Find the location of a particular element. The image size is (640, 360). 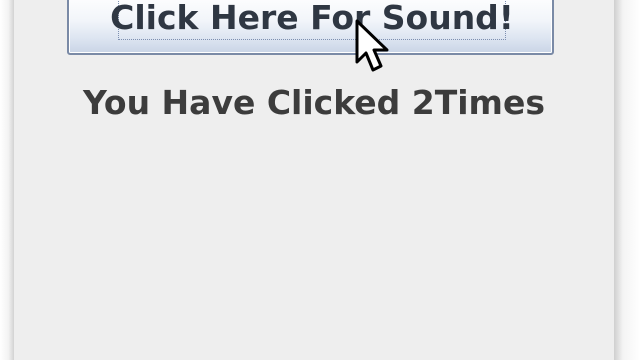

click-count-label: You Have Clicked 2Times is located at coordinates (314, 102).